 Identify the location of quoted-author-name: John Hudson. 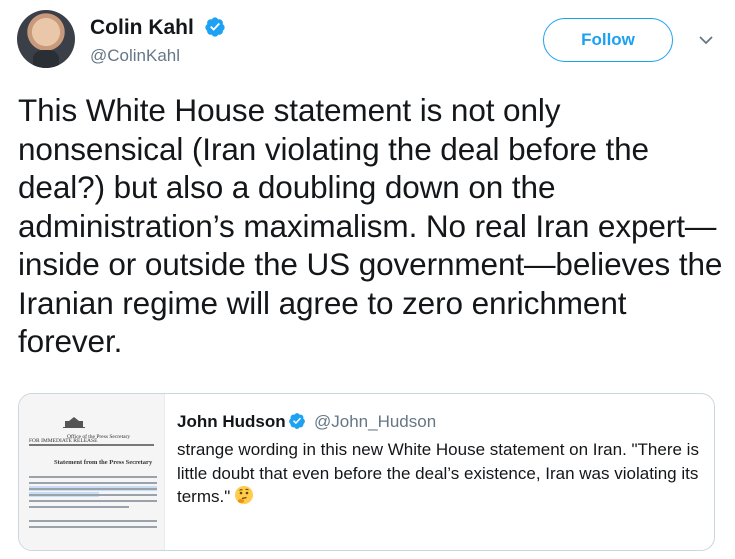
(231, 422).